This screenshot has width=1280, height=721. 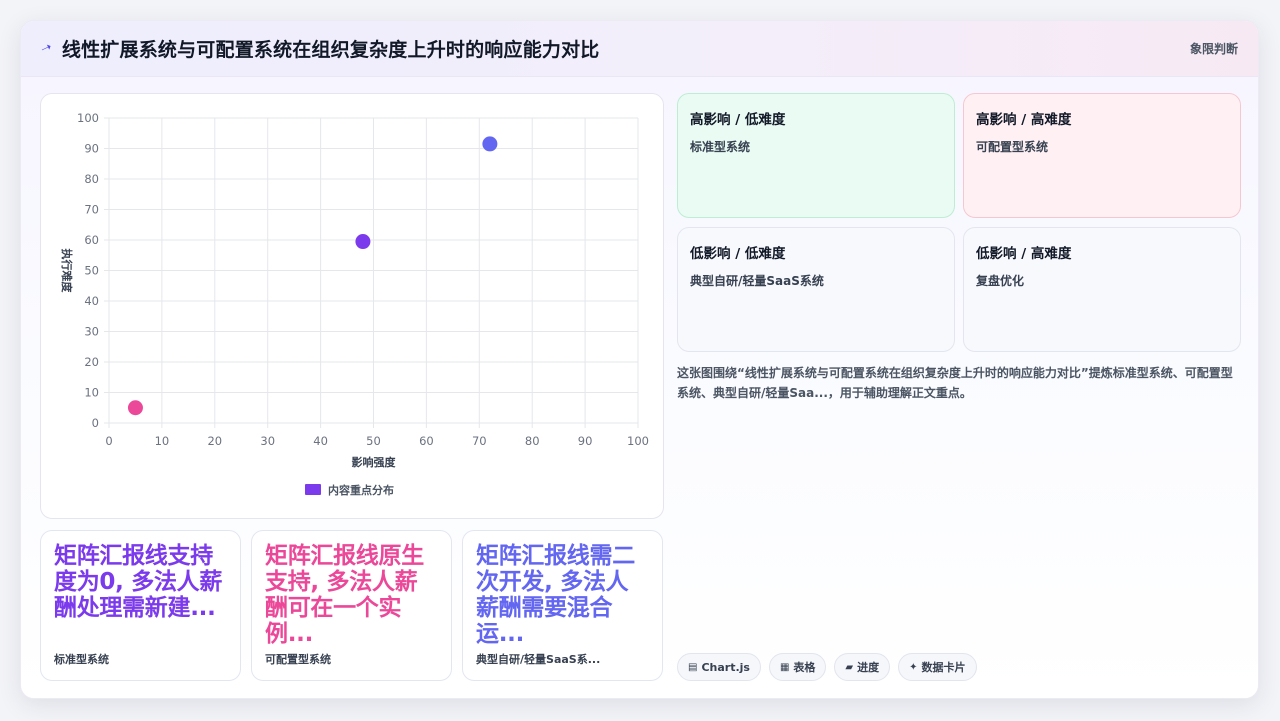 I want to click on quadrant-title: 高影响 / 高难度, so click(x=1024, y=120).